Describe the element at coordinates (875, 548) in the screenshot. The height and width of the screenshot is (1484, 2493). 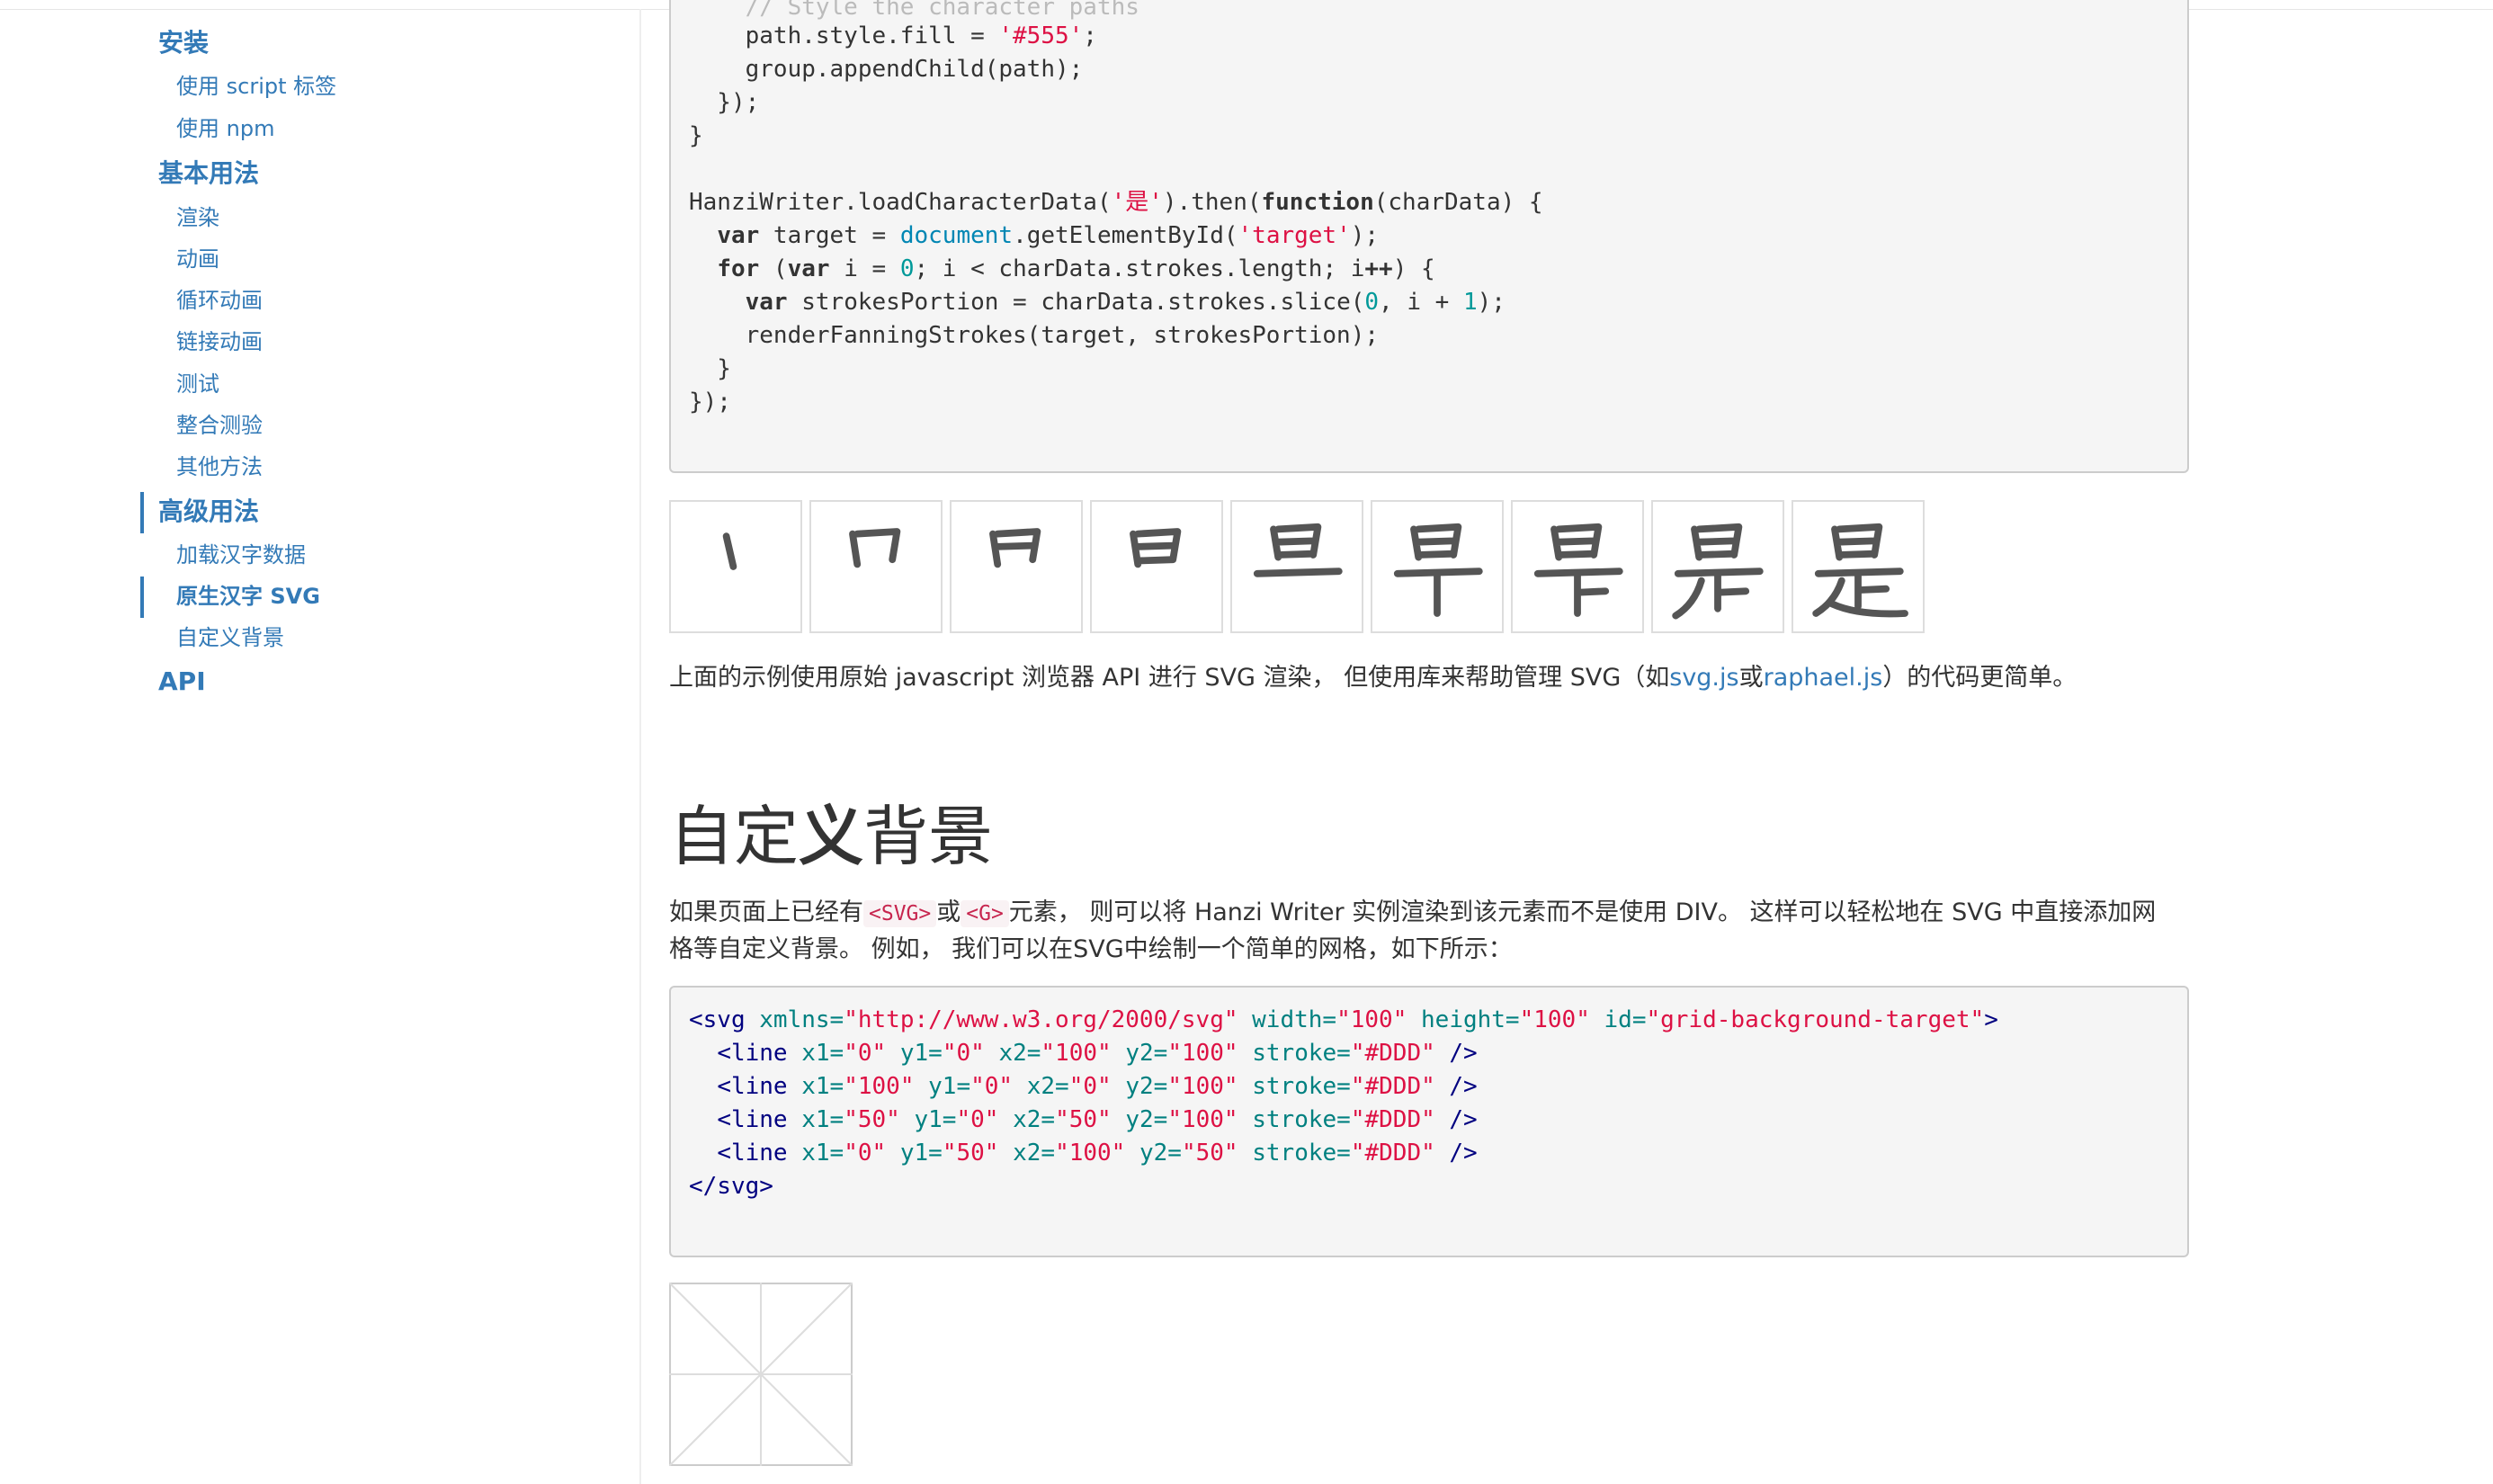
I see `stroke-step-2-svg` at that location.